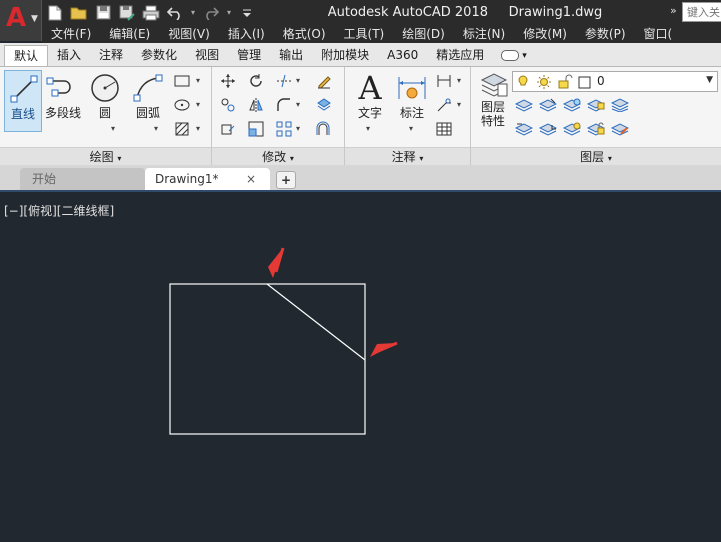 The height and width of the screenshot is (542, 721). Describe the element at coordinates (228, 105) in the screenshot. I see `copy-icon` at that location.